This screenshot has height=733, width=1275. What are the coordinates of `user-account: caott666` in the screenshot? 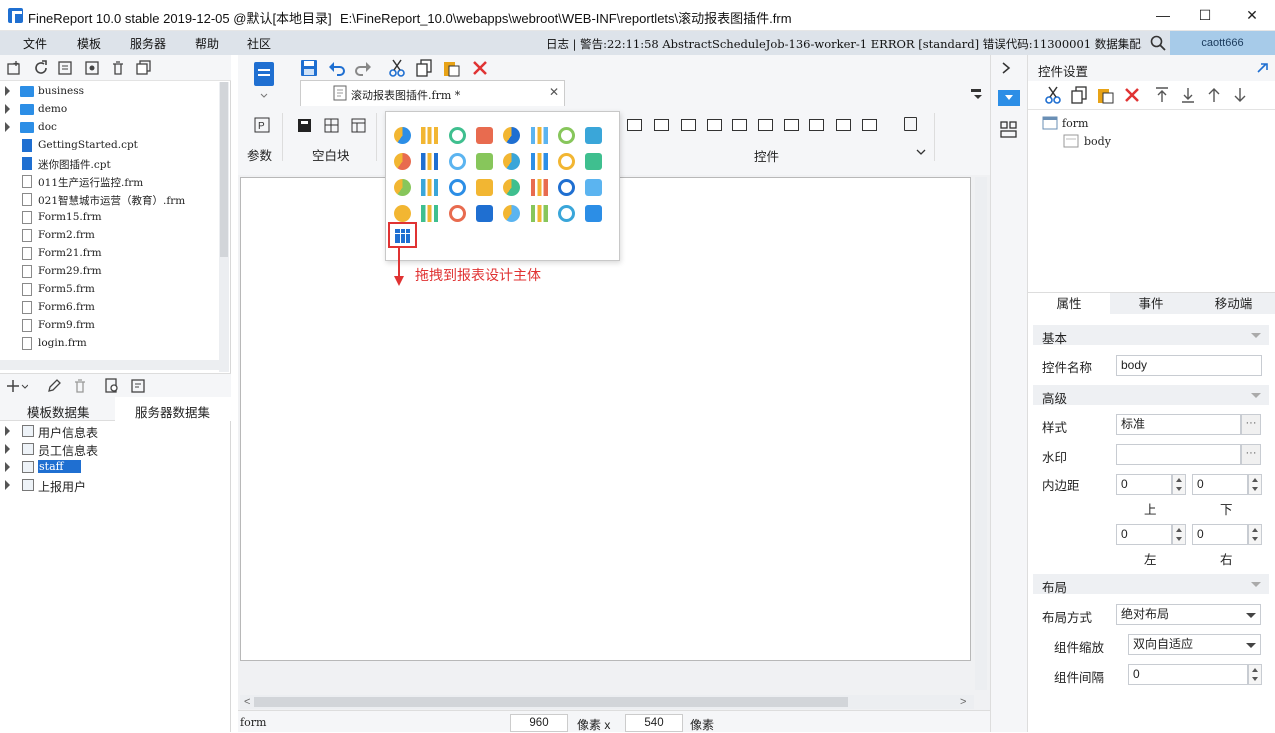 It's located at (1222, 43).